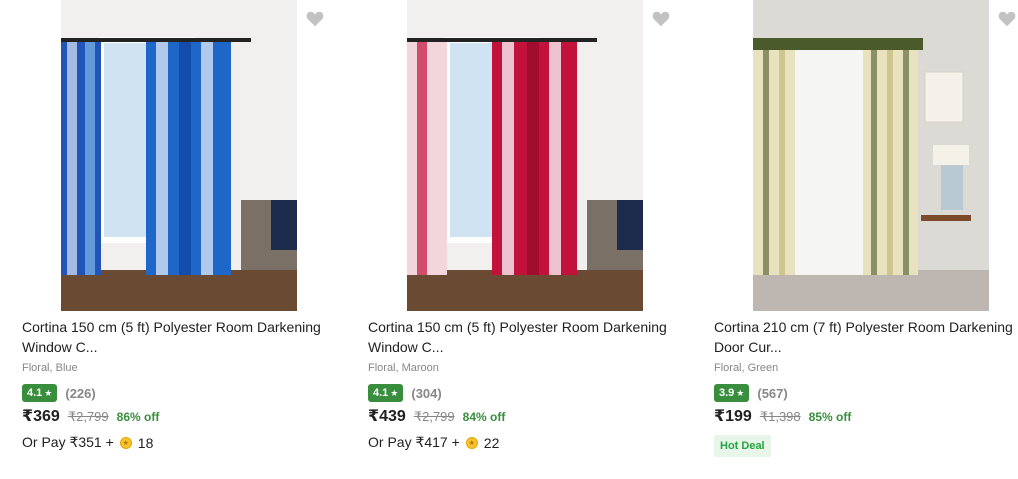 The image size is (1018, 479). Describe the element at coordinates (733, 416) in the screenshot. I see `selling-price: ₹199` at that location.